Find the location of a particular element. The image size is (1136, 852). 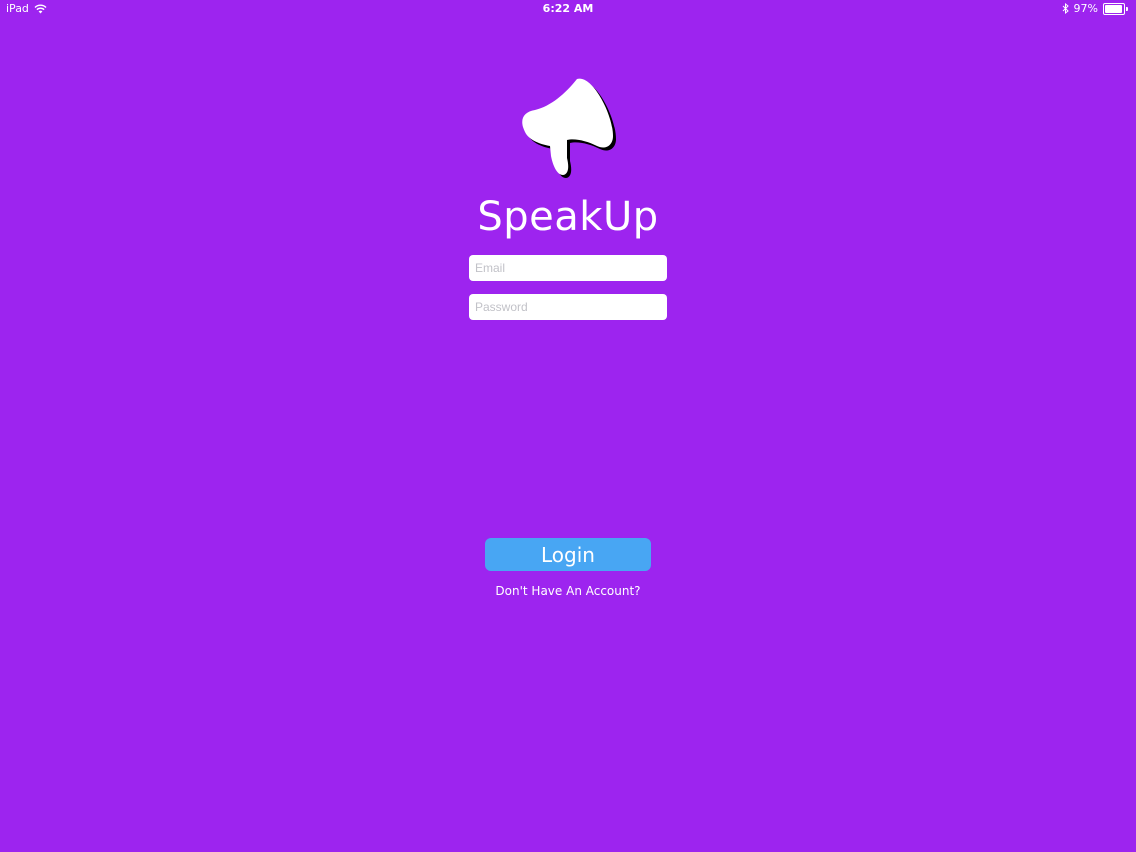

battery-tip is located at coordinates (1127, 8).